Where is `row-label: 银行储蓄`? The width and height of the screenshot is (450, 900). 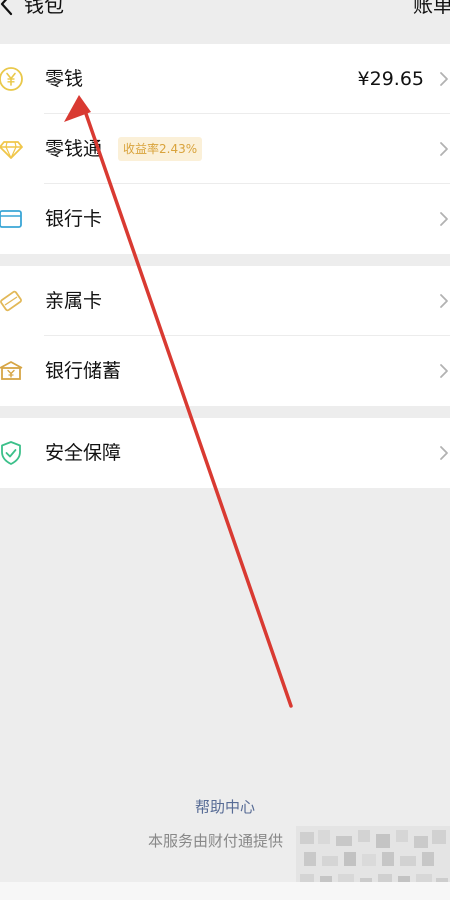 row-label: 银行储蓄 is located at coordinates (83, 371).